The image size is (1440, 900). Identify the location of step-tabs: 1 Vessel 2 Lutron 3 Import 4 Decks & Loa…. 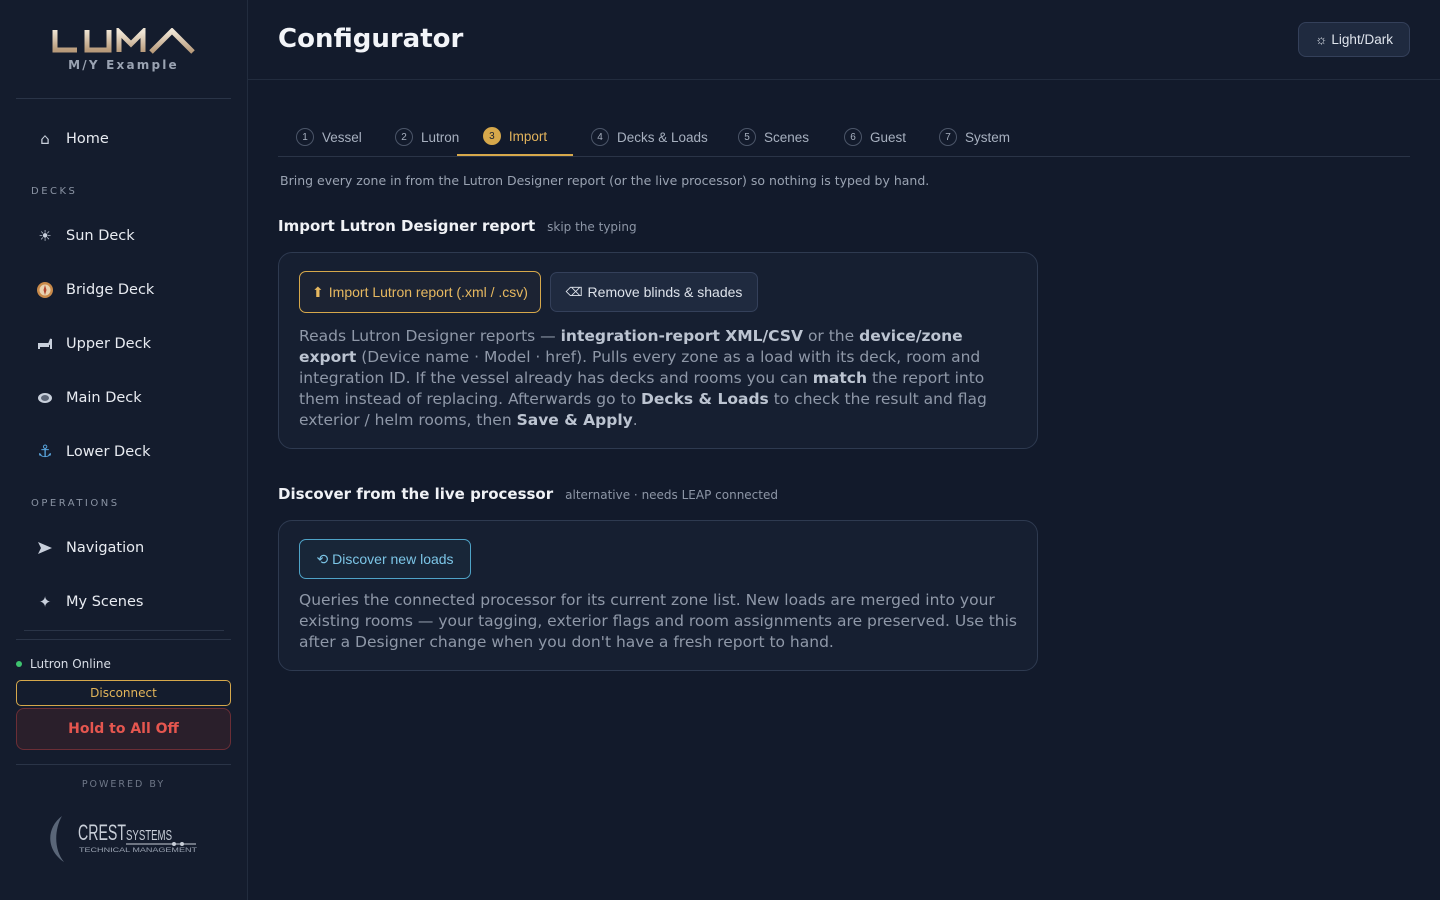
(844, 137).